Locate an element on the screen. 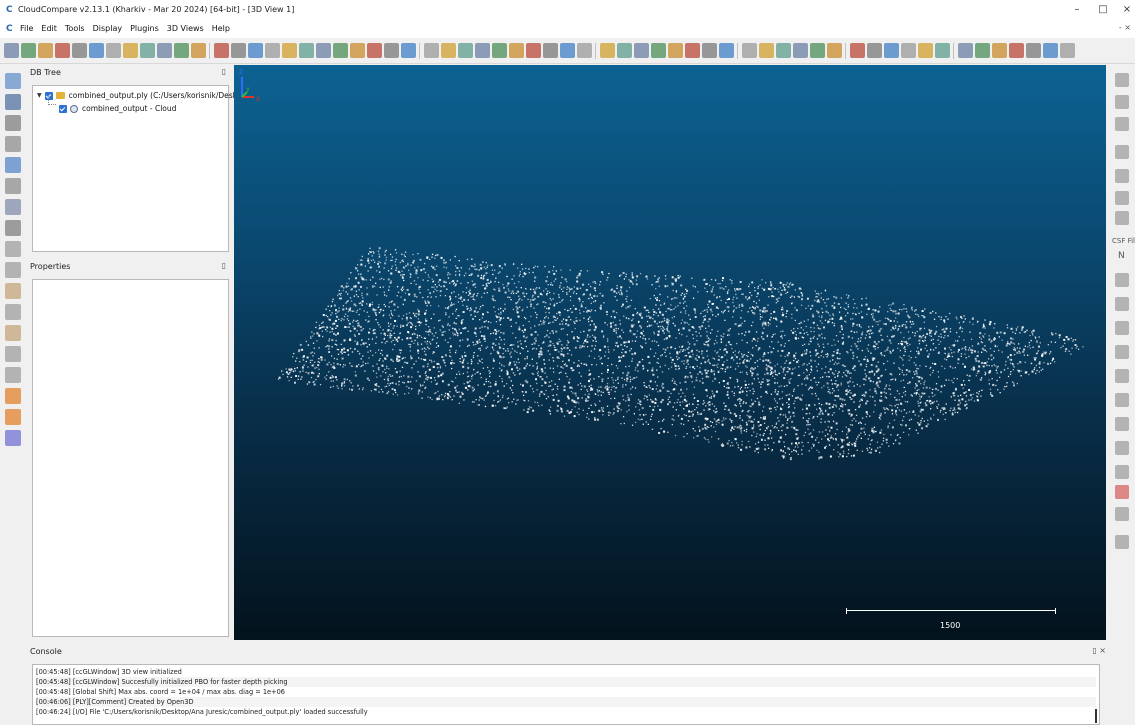 The height and width of the screenshot is (725, 1135). translate-icon is located at coordinates (675, 50).